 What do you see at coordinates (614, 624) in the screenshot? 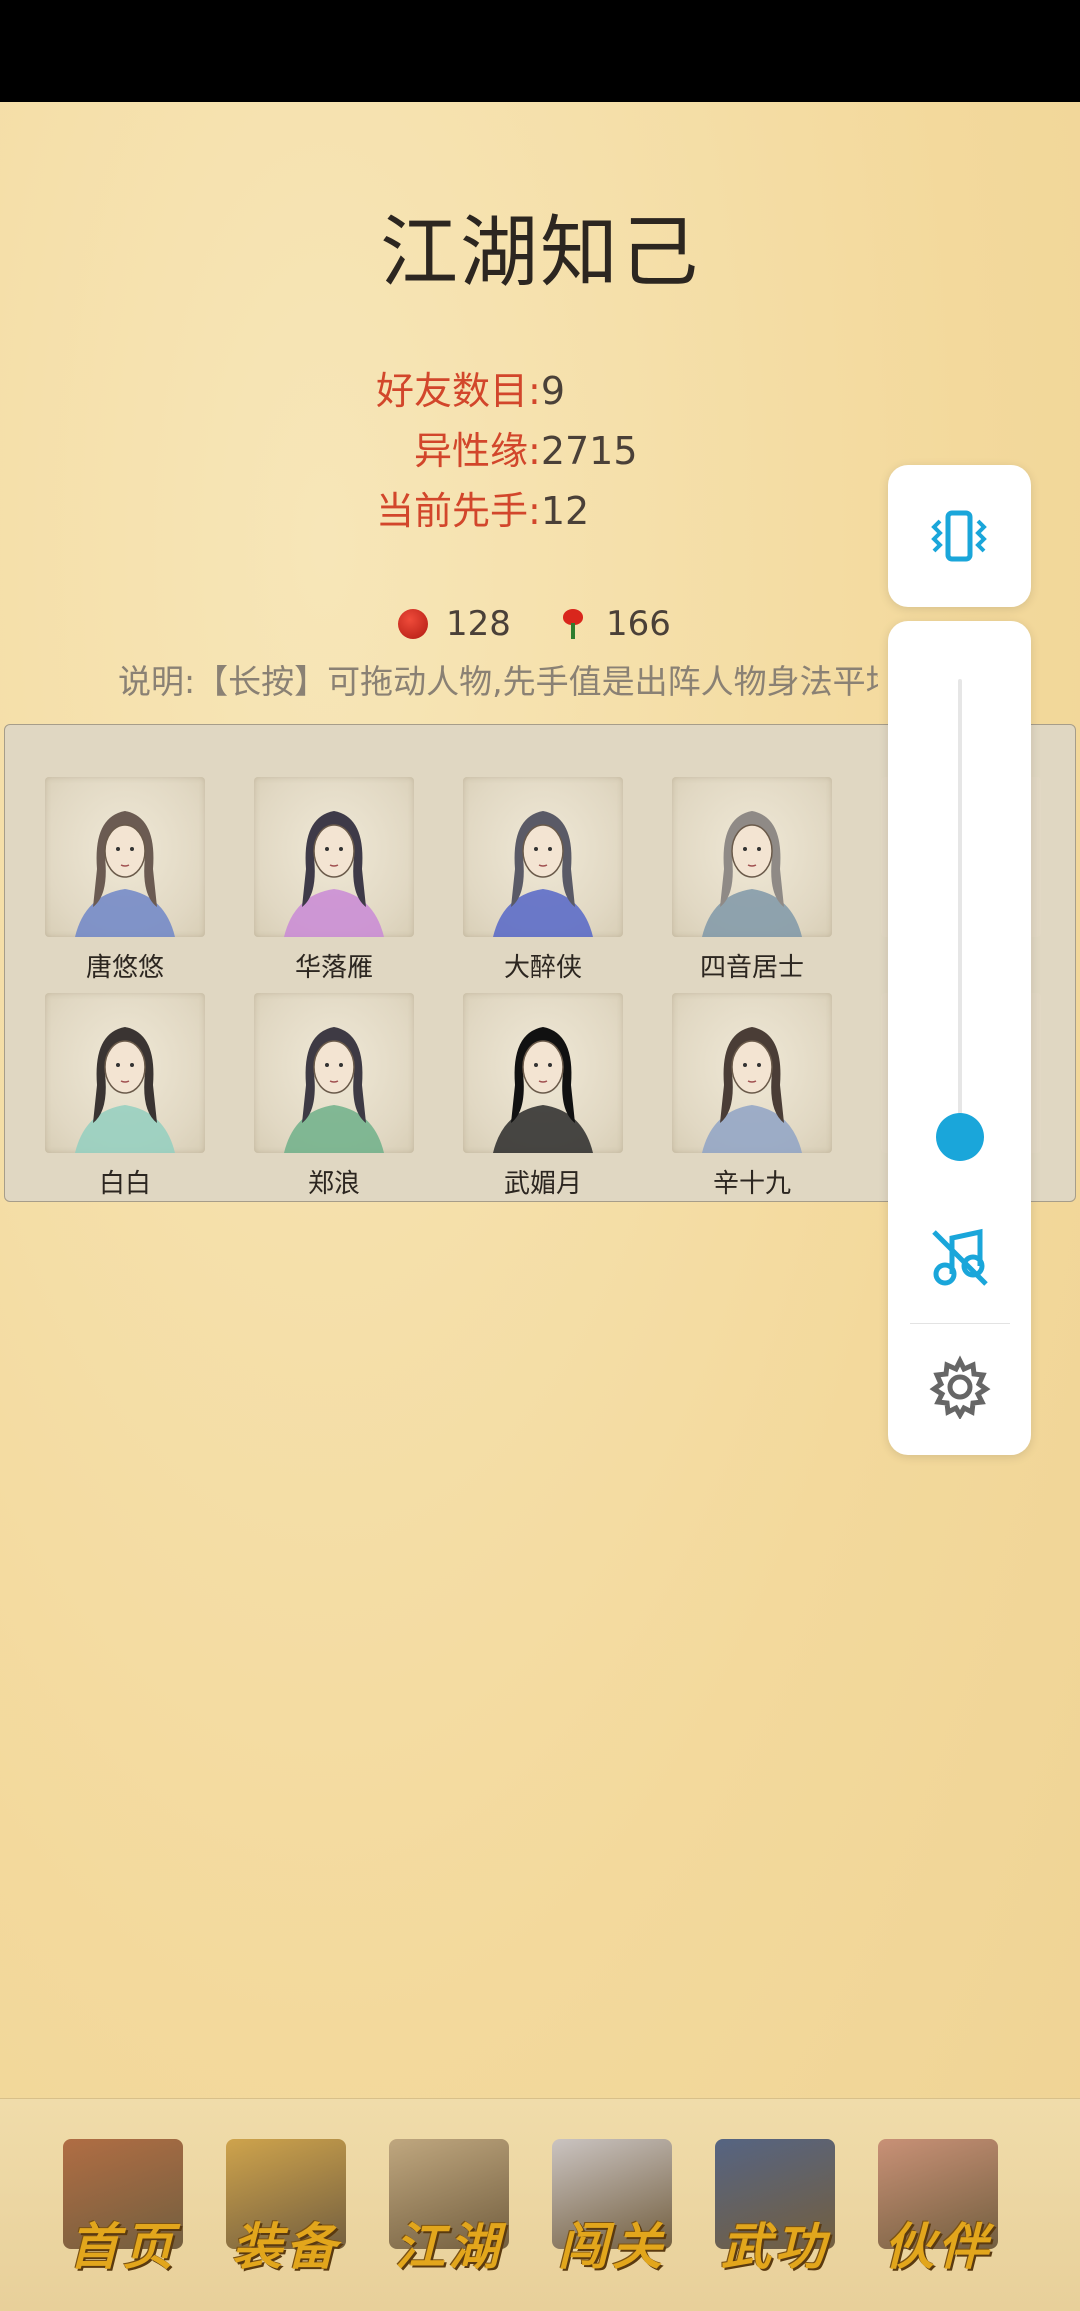
I see `rose-balance: 166` at bounding box center [614, 624].